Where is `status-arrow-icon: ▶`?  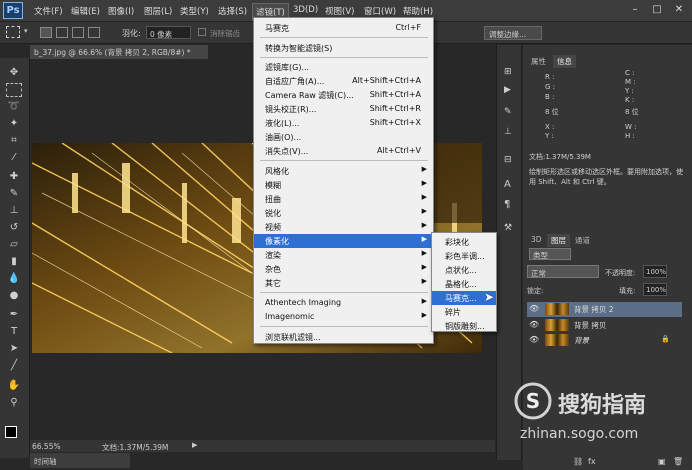
status-arrow-icon: ▶ is located at coordinates (194, 445).